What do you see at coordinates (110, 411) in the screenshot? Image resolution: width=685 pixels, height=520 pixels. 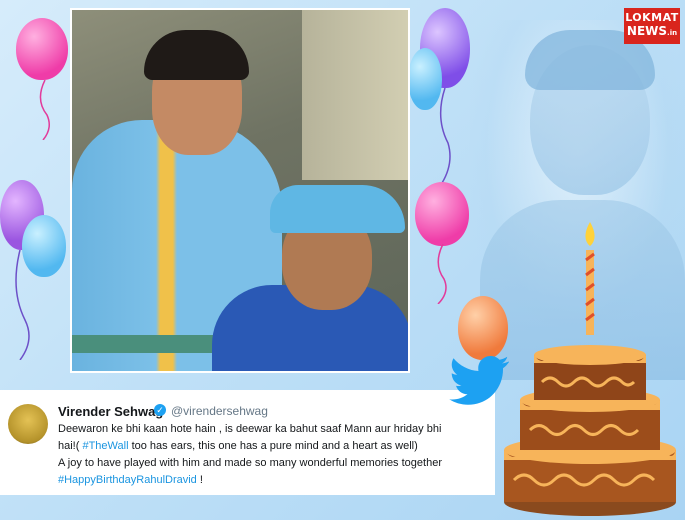 I see `tweet-author-name: Virender Sehwag` at bounding box center [110, 411].